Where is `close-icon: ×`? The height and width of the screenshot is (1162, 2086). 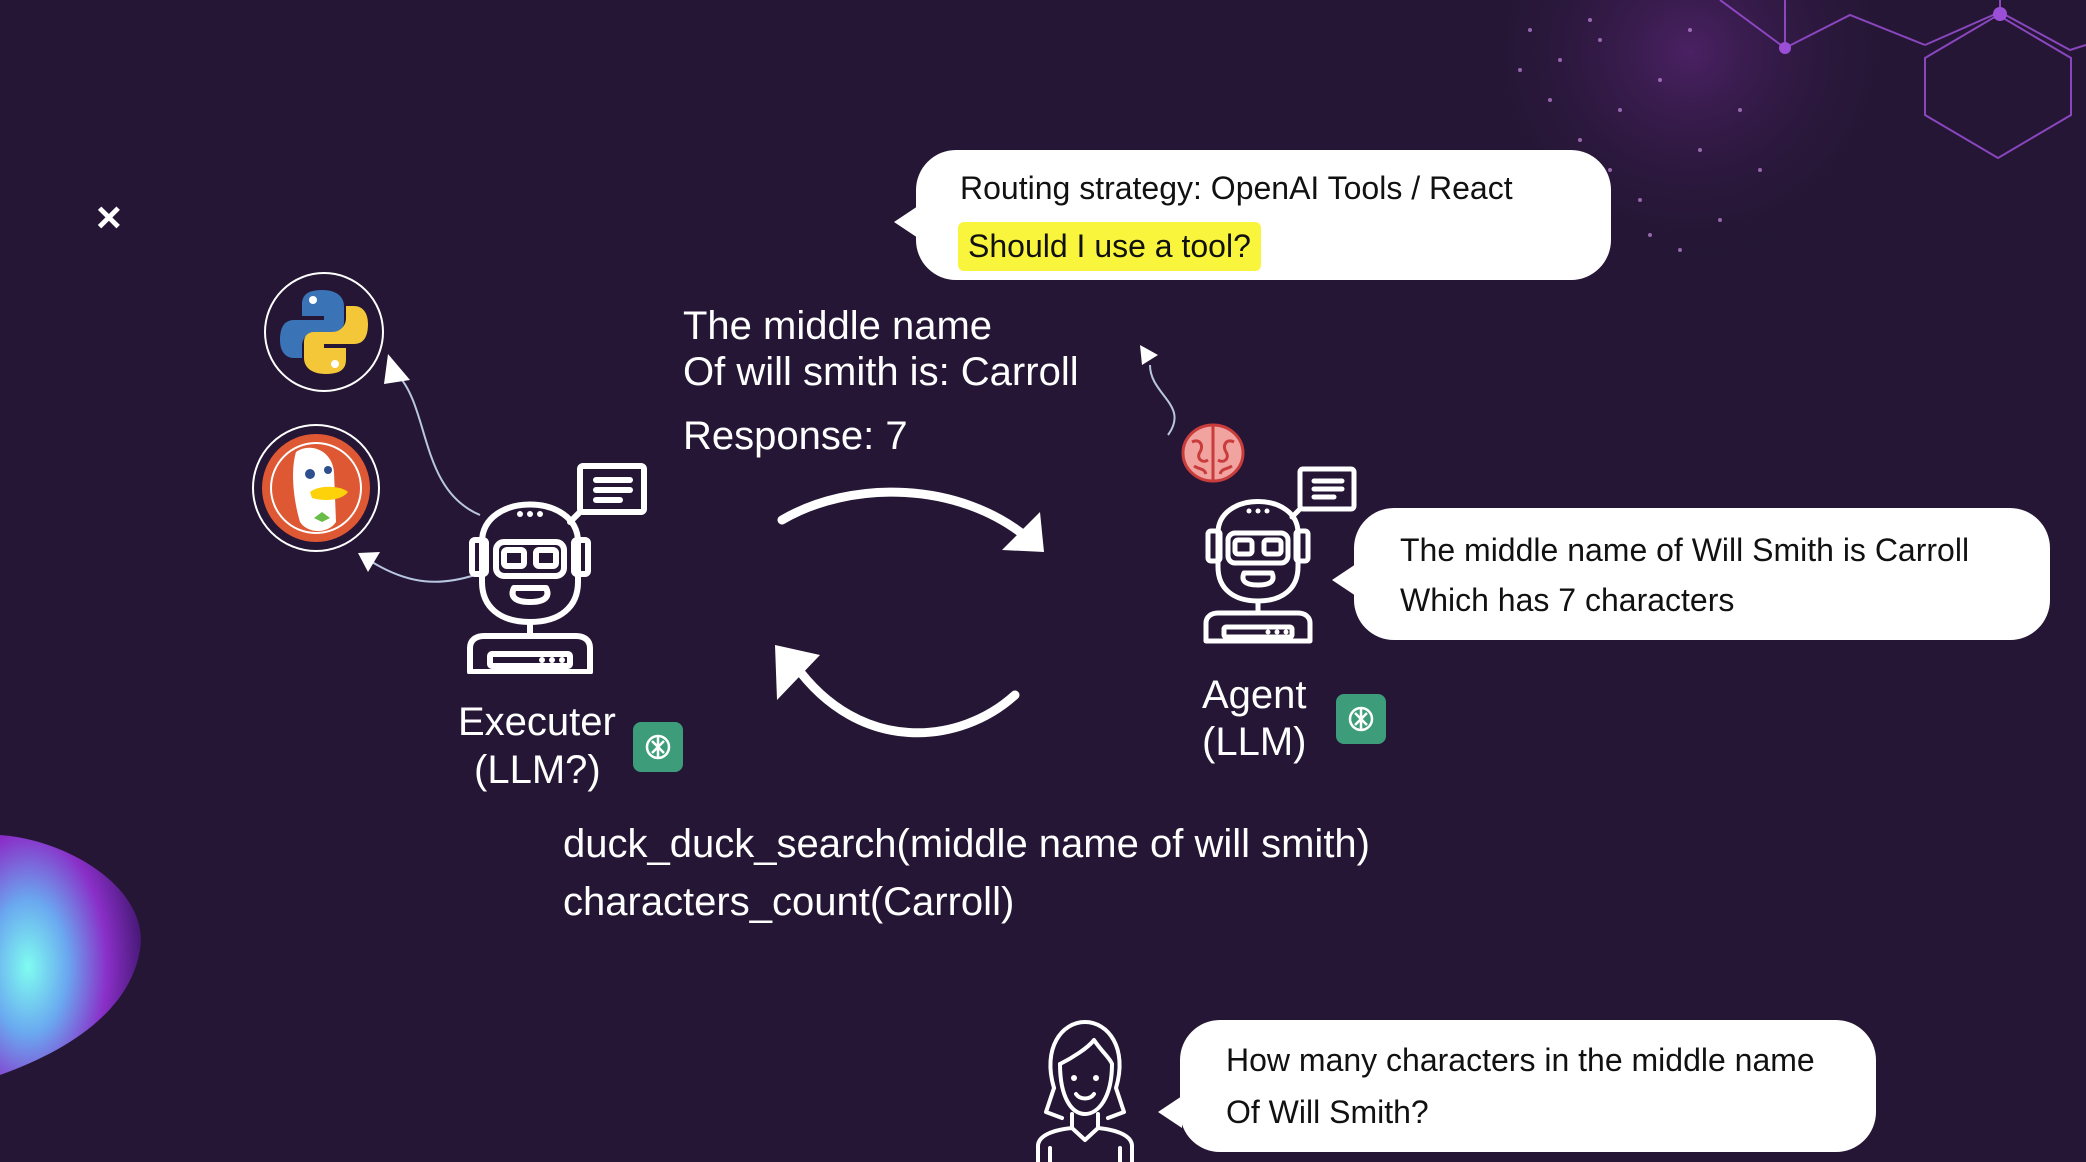 close-icon: × is located at coordinates (109, 218).